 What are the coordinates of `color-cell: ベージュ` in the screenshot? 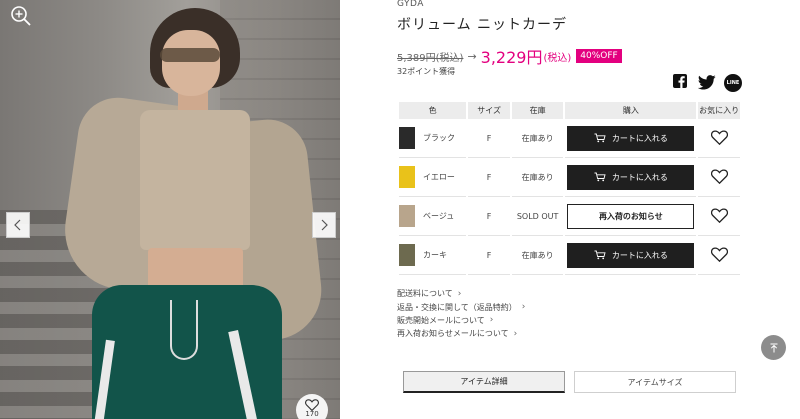 It's located at (433, 216).